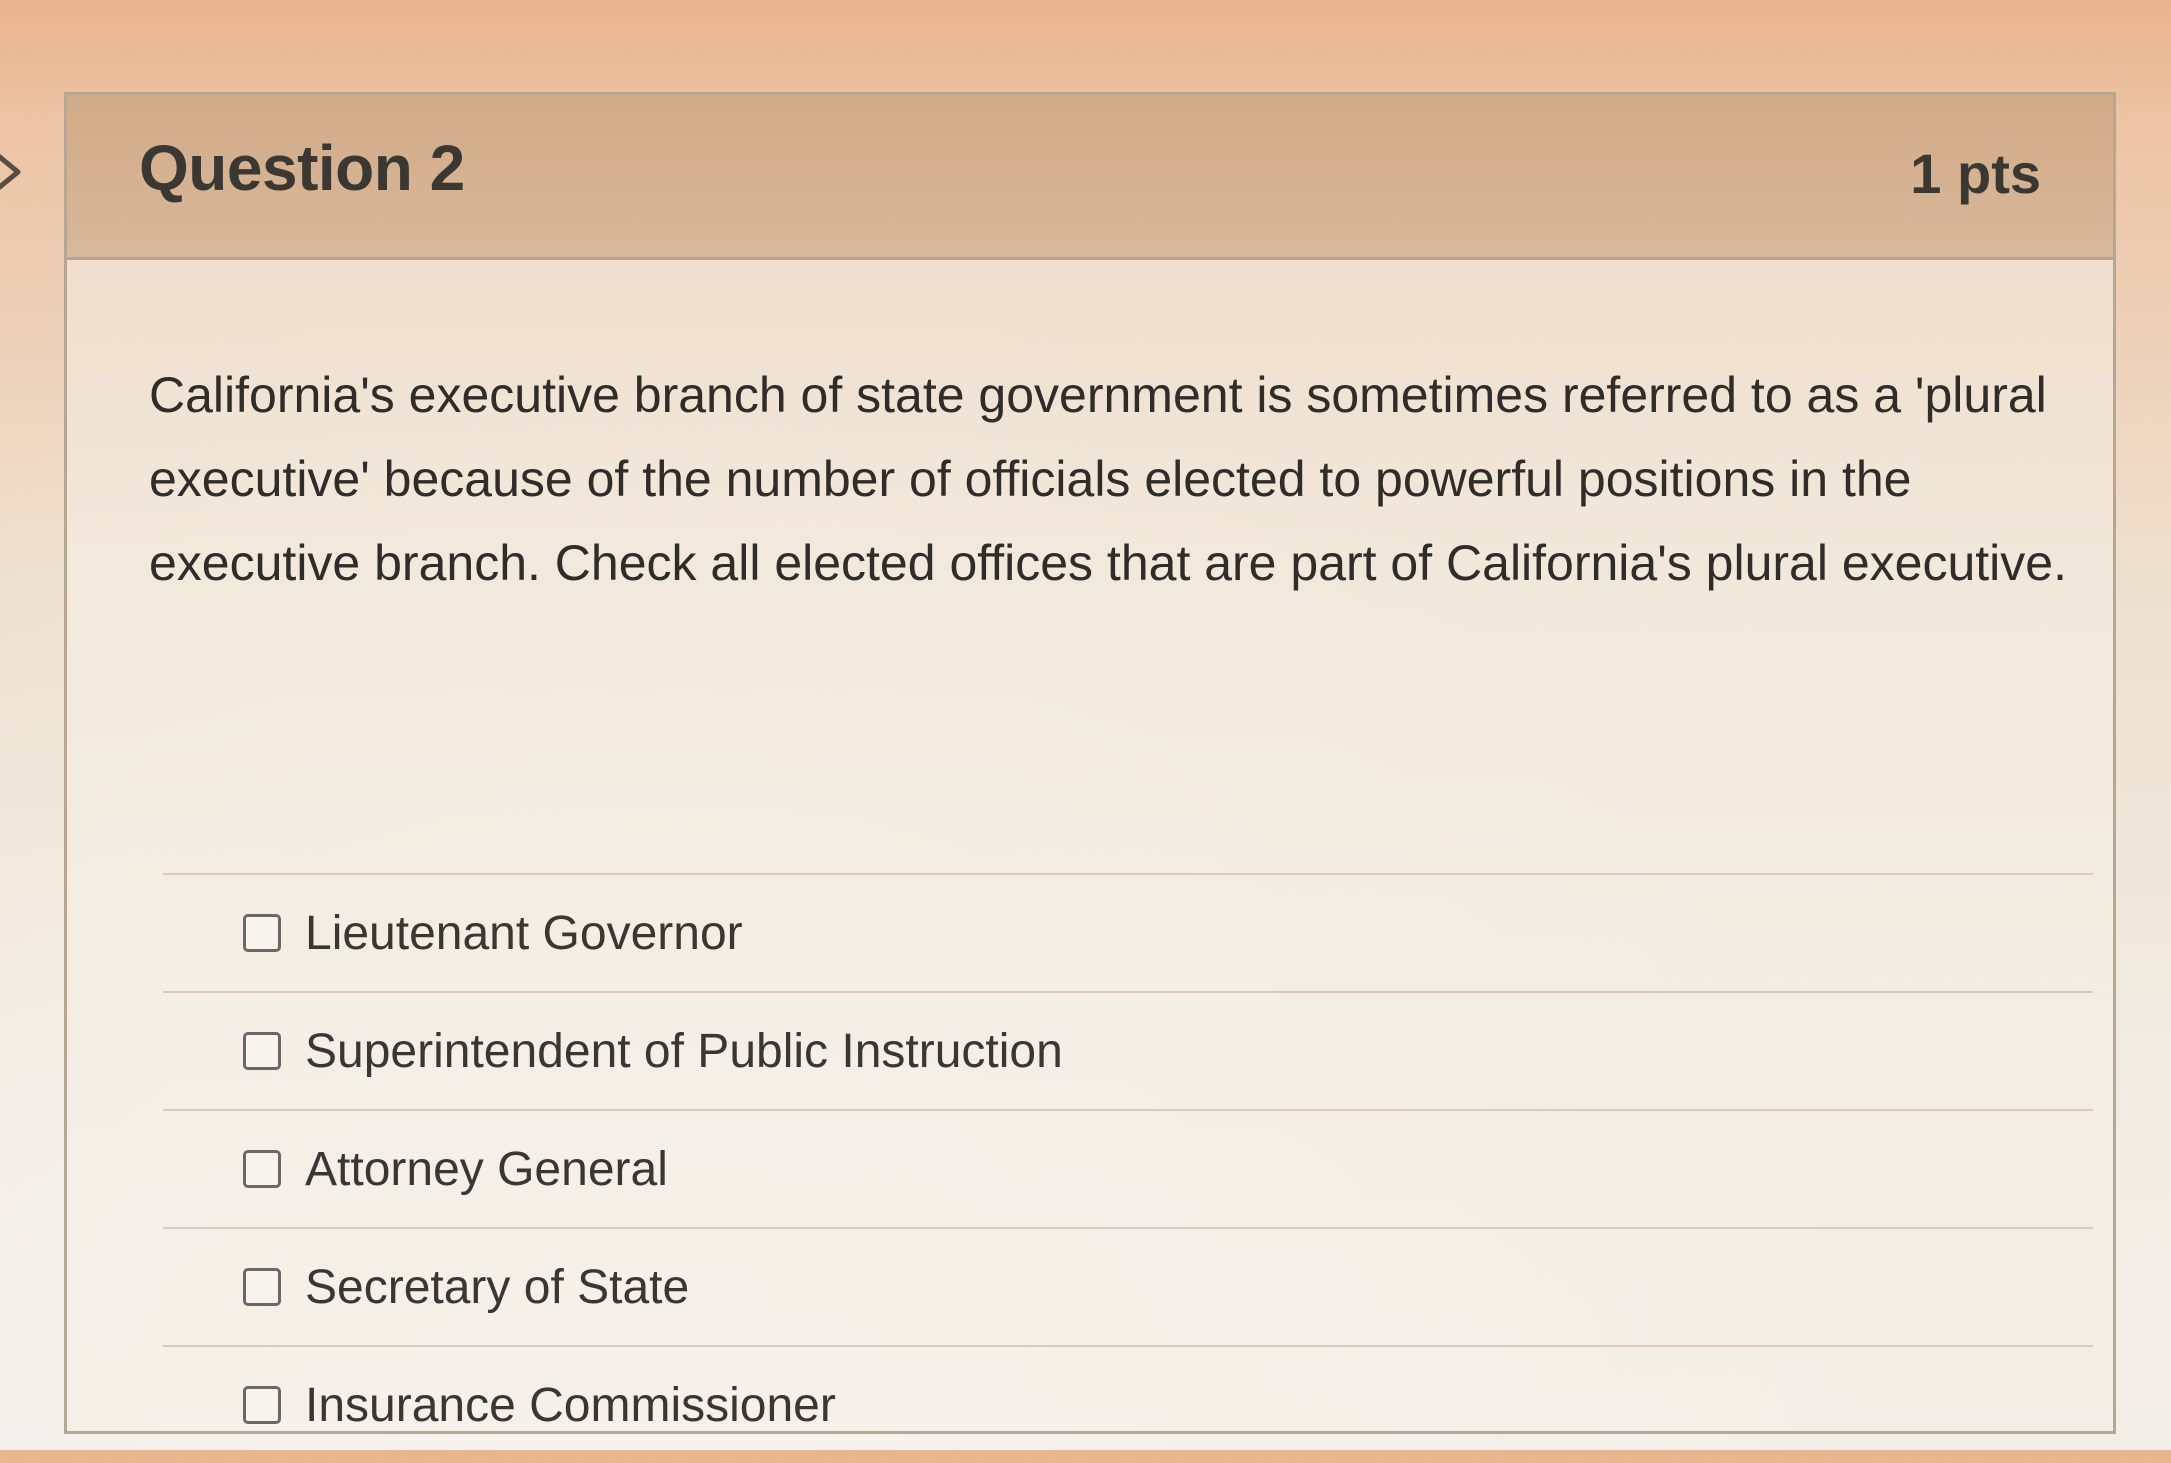 This screenshot has height=1463, width=2171. I want to click on answer-option-superintendent: Superintendent of Public Instruction, so click(1128, 1052).